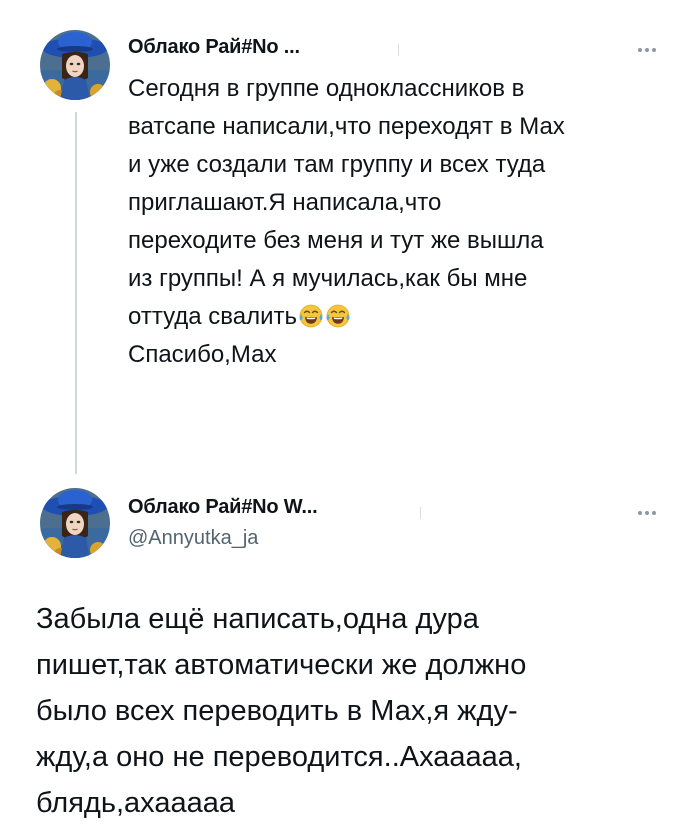 The width and height of the screenshot is (700, 839). Describe the element at coordinates (257, 619) in the screenshot. I see `tweet-line: Забыла ещё написать,одна дура` at that location.